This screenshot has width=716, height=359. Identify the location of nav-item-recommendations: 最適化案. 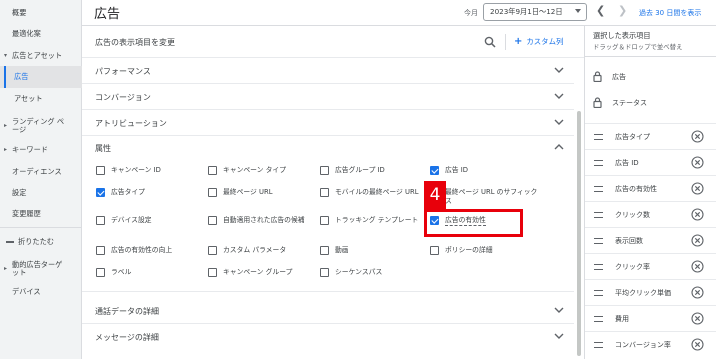
(41, 34).